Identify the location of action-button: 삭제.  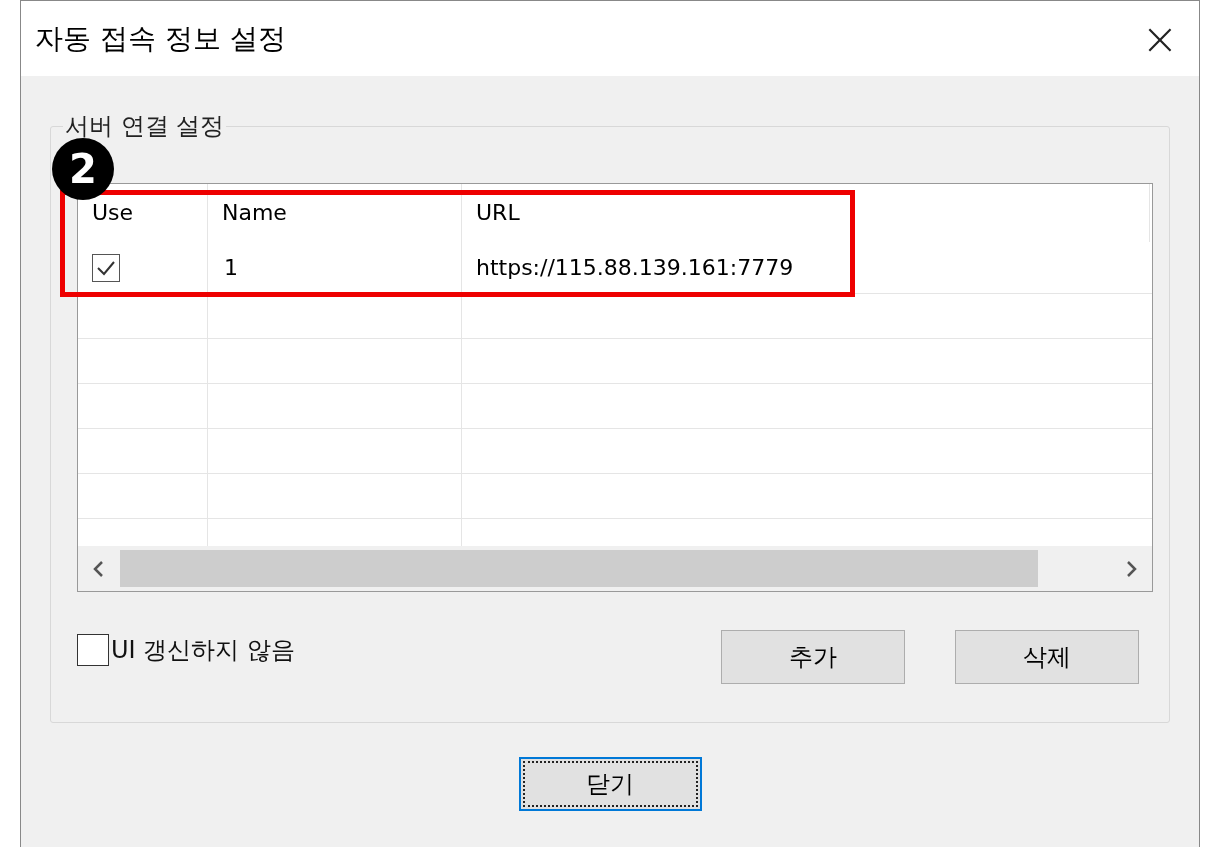
(1047, 657).